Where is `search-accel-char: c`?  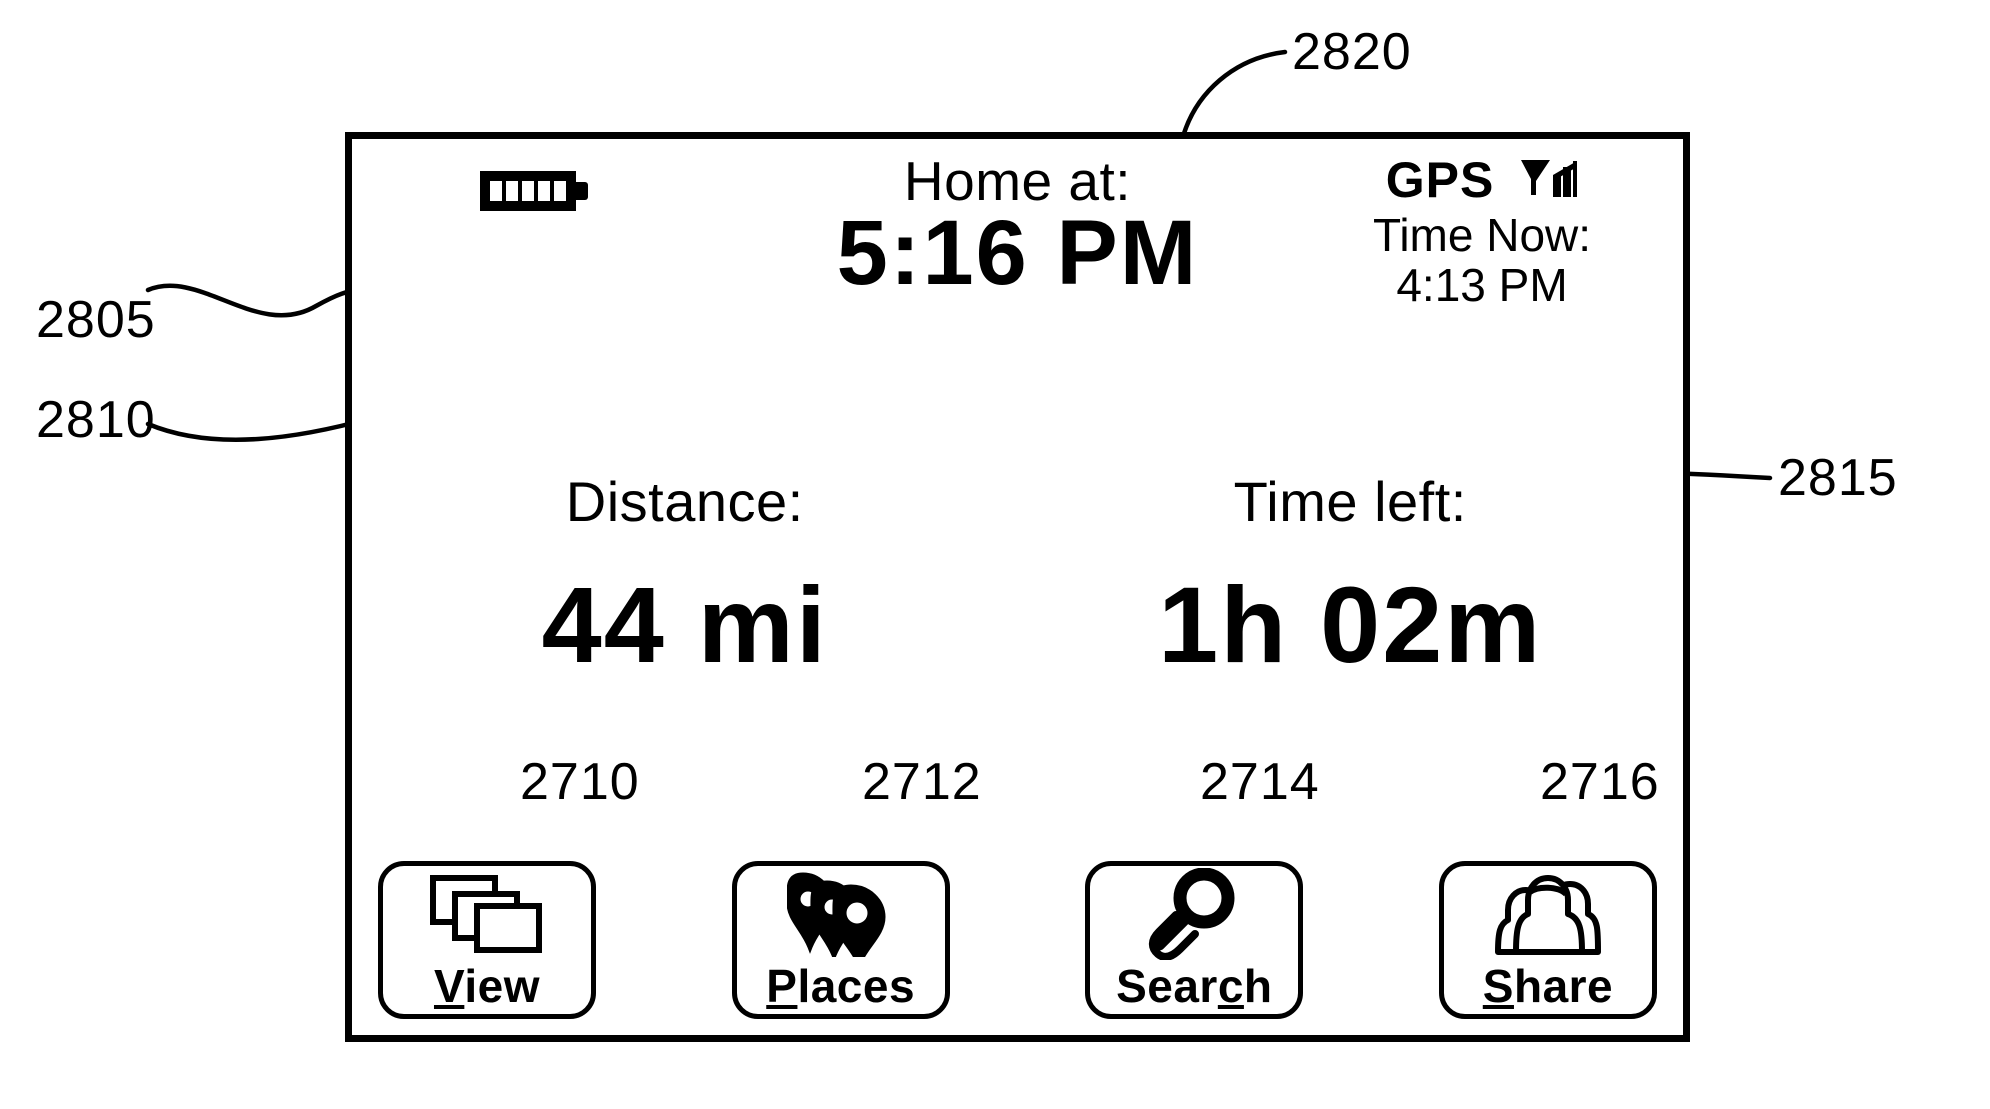
search-accel-char: c is located at coordinates (1230, 985).